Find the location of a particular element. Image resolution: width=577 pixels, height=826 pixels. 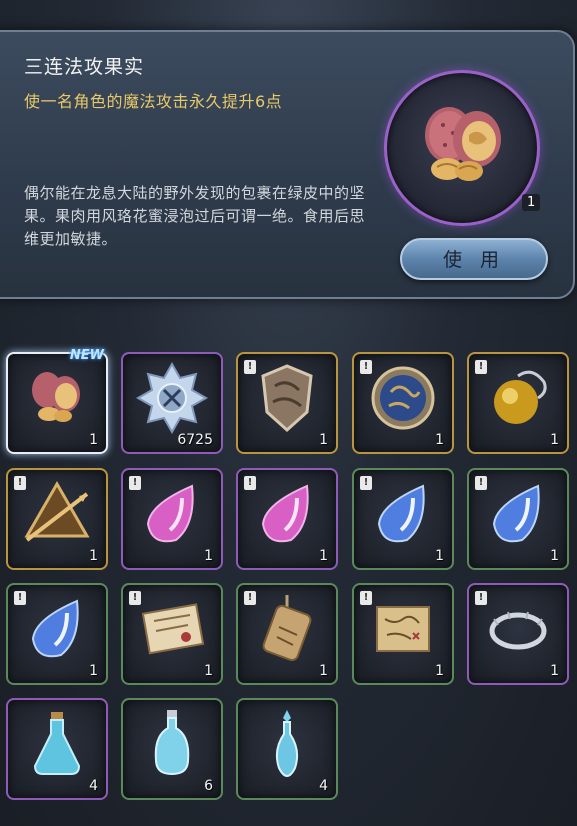

inventory-slot-16: 4 is located at coordinates (57, 749).